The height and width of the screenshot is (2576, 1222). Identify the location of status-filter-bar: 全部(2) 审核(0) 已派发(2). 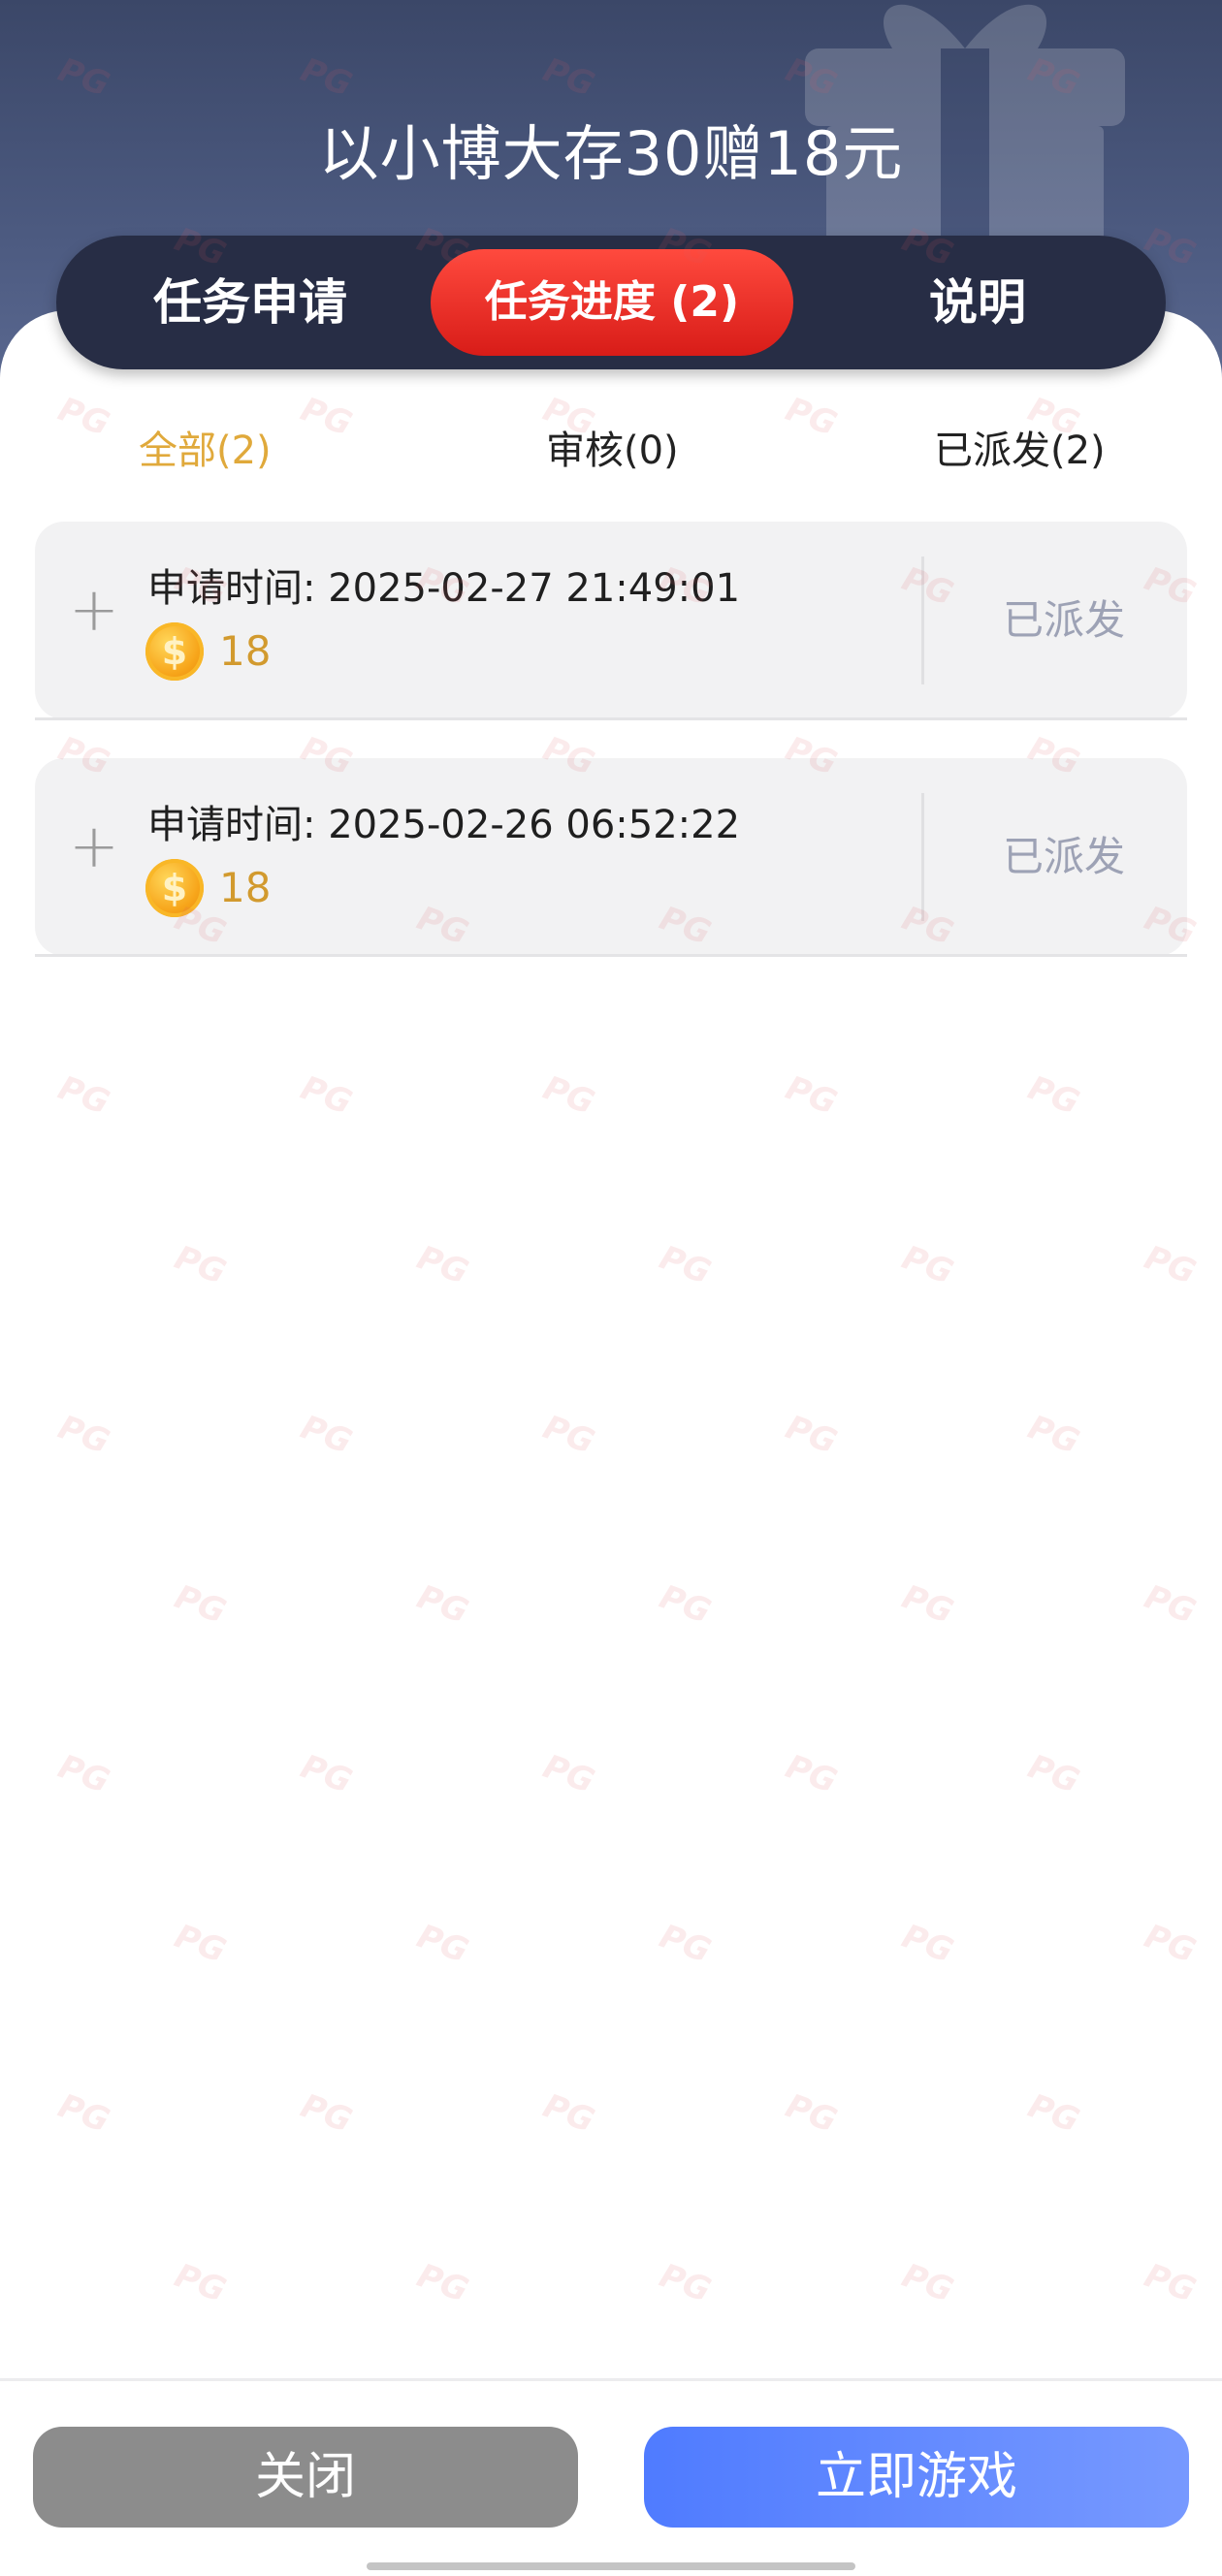
(611, 451).